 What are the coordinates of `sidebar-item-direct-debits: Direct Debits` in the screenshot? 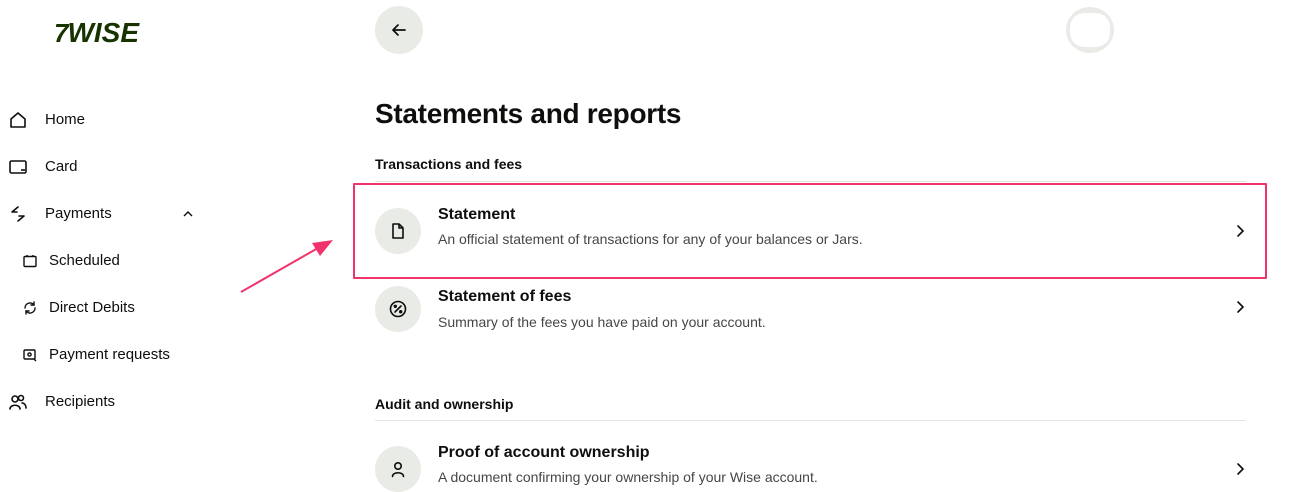 It's located at (115, 307).